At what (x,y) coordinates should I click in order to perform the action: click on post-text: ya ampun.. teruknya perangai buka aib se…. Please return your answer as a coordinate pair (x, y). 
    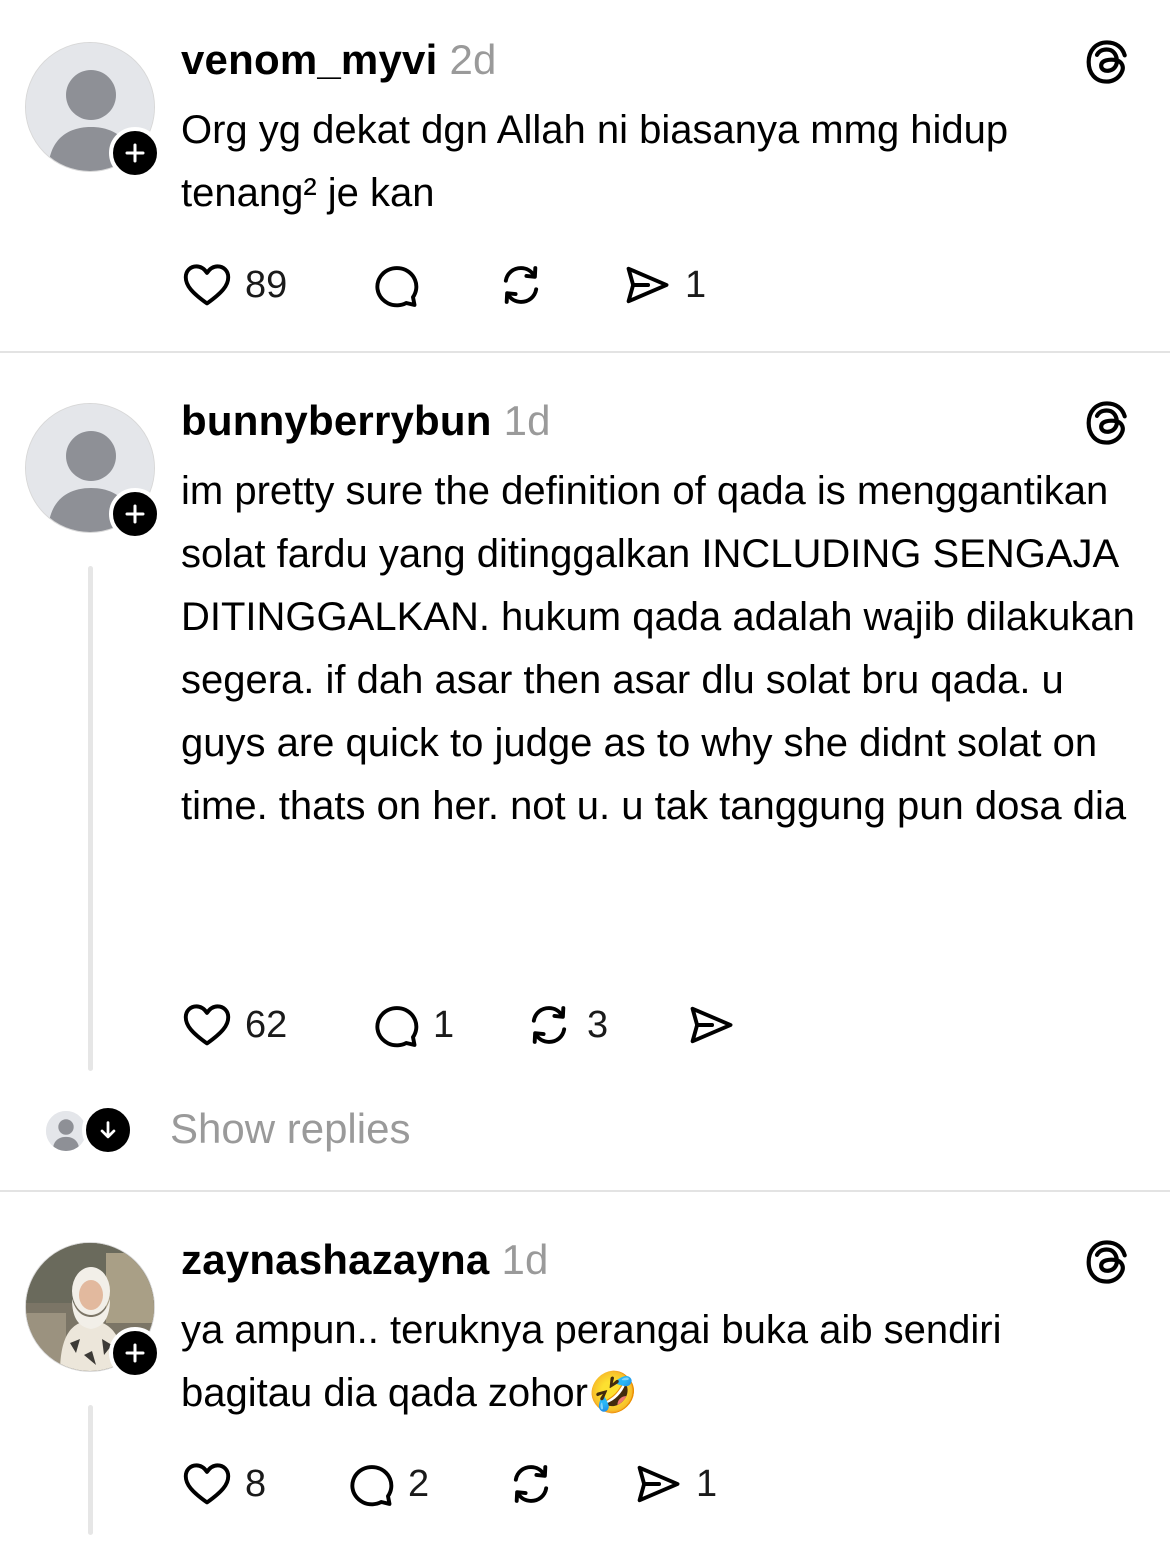
    Looking at the image, I should click on (661, 1362).